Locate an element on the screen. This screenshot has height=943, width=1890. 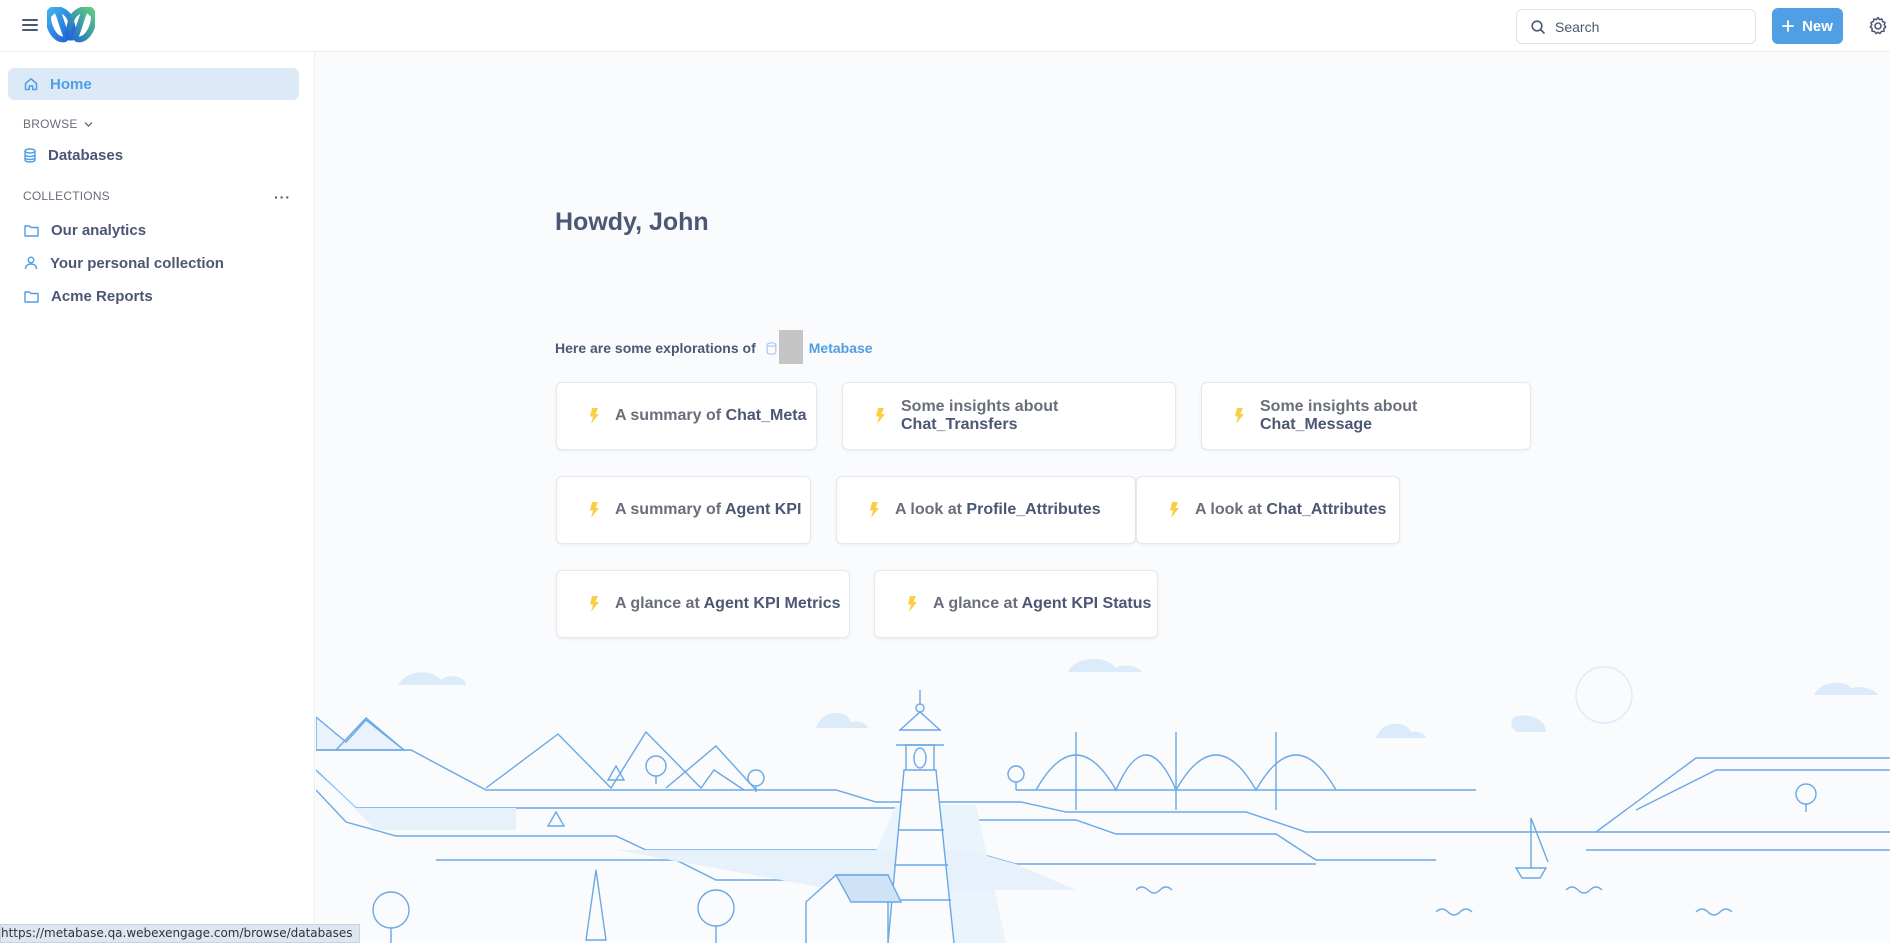
exploration-card: Some insights about Chat_Message is located at coordinates (1366, 416).